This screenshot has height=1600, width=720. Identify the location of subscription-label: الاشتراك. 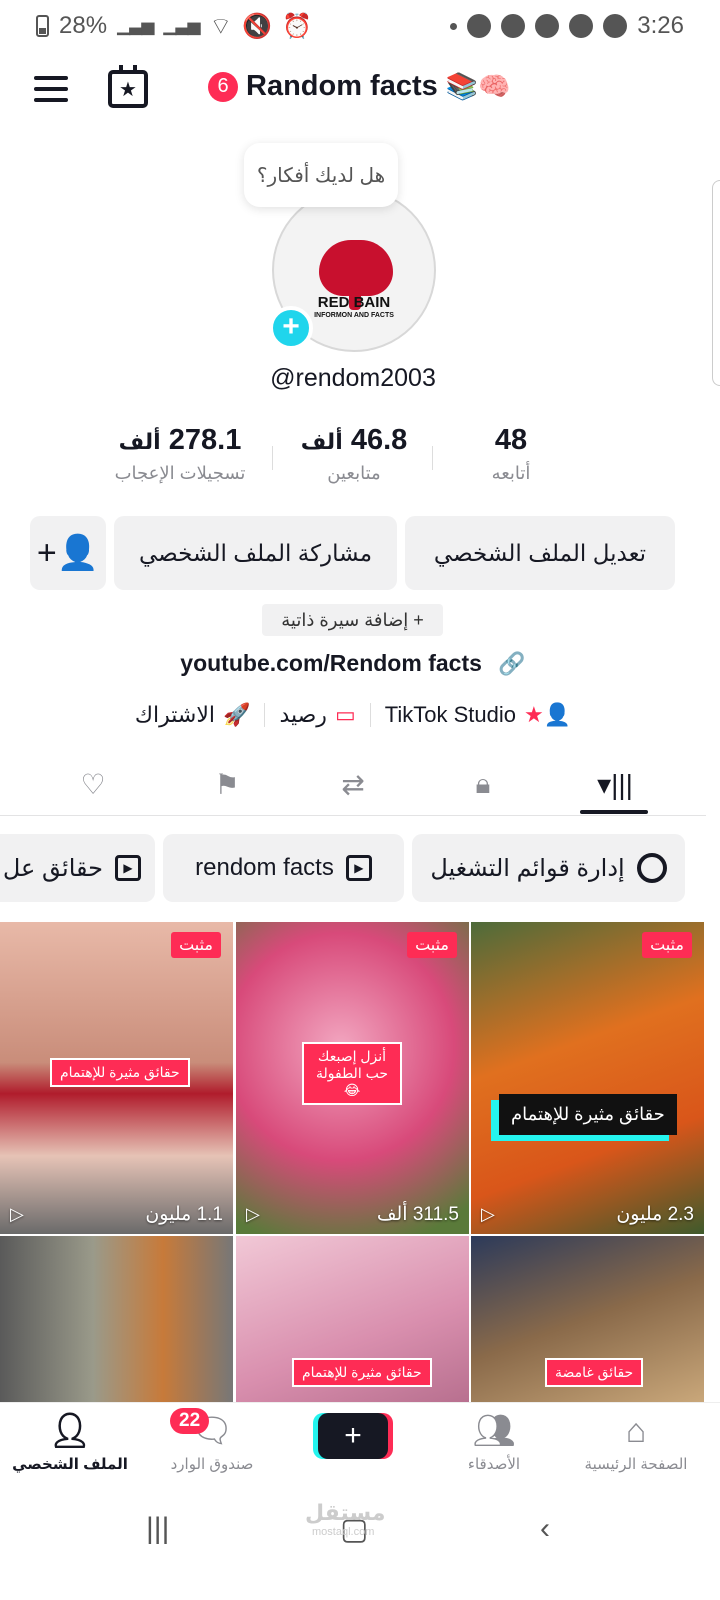
(175, 714).